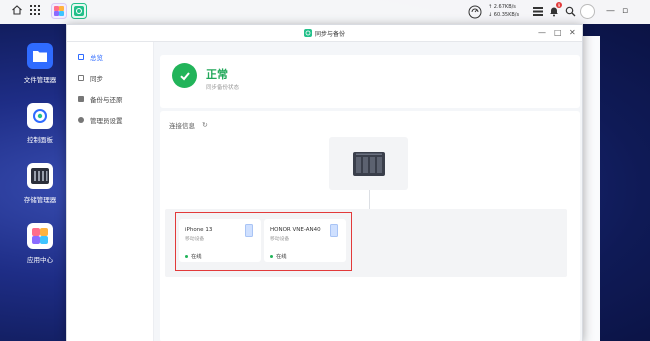 This screenshot has height=341, width=650. What do you see at coordinates (329, 34) in the screenshot?
I see `window-title: 同步与备份` at bounding box center [329, 34].